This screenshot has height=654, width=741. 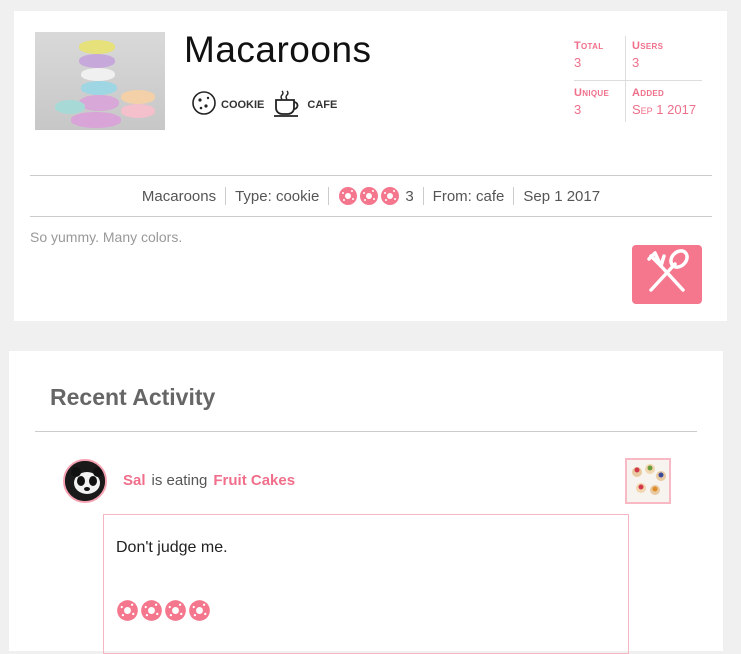 I want to click on stats-divider, so click(x=638, y=80).